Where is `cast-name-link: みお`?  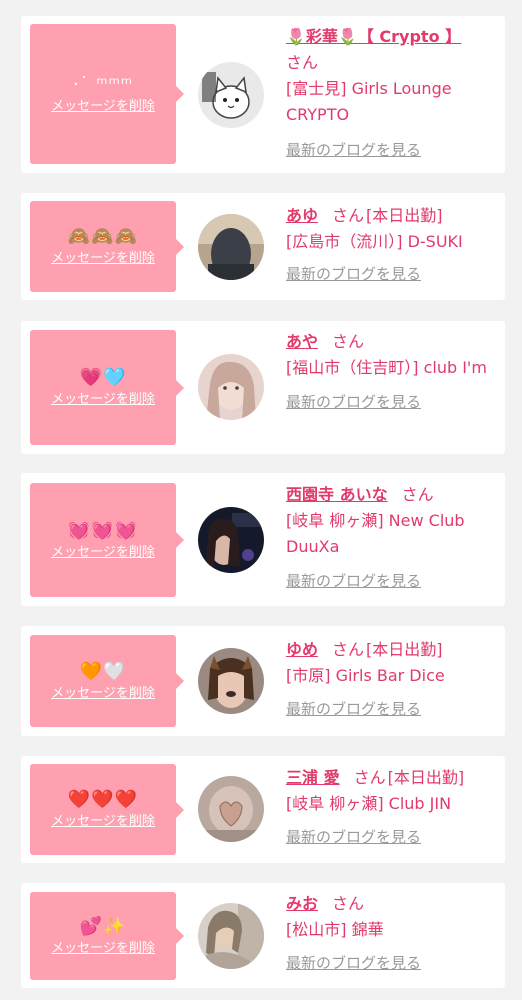
cast-name-link: みお is located at coordinates (302, 903).